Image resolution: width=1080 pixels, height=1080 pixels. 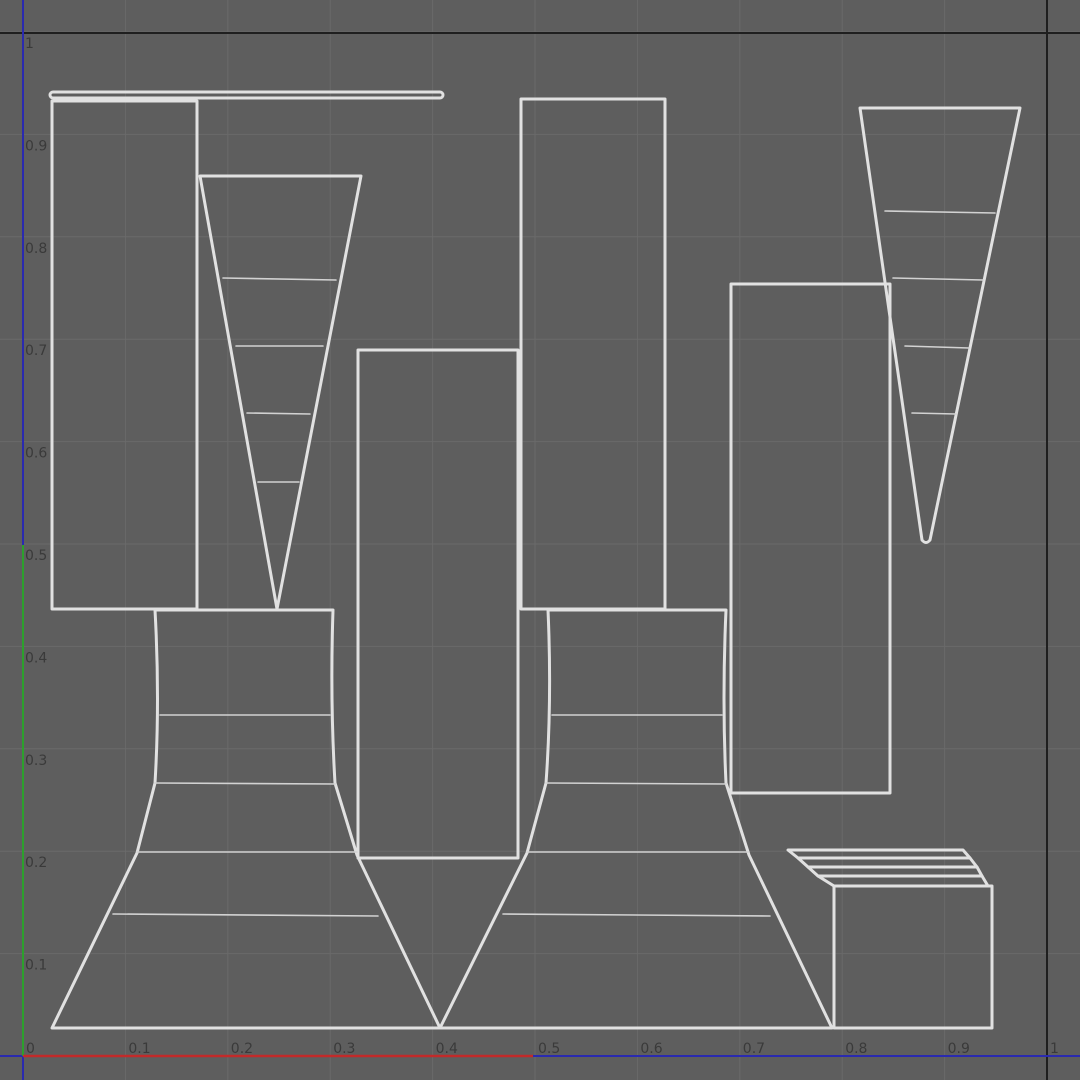 I want to click on u-tick-label: 0.6, so click(x=651, y=1049).